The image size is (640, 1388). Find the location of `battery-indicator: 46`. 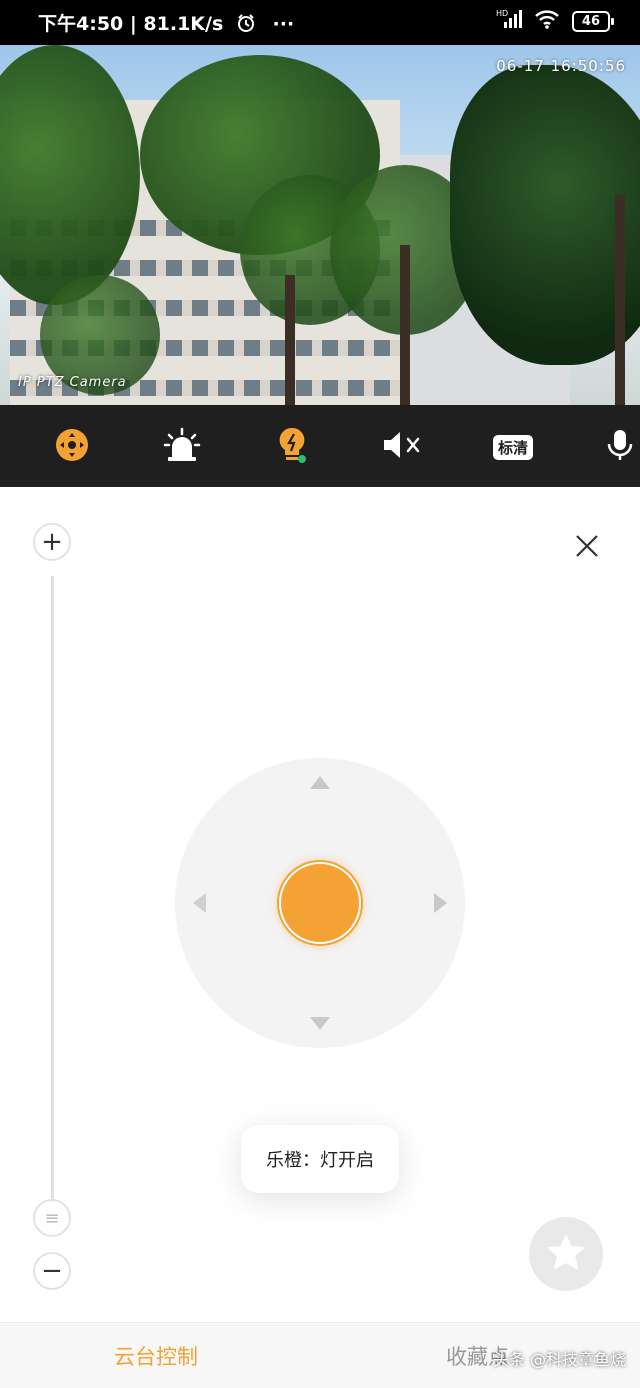

battery-indicator: 46 is located at coordinates (593, 21).